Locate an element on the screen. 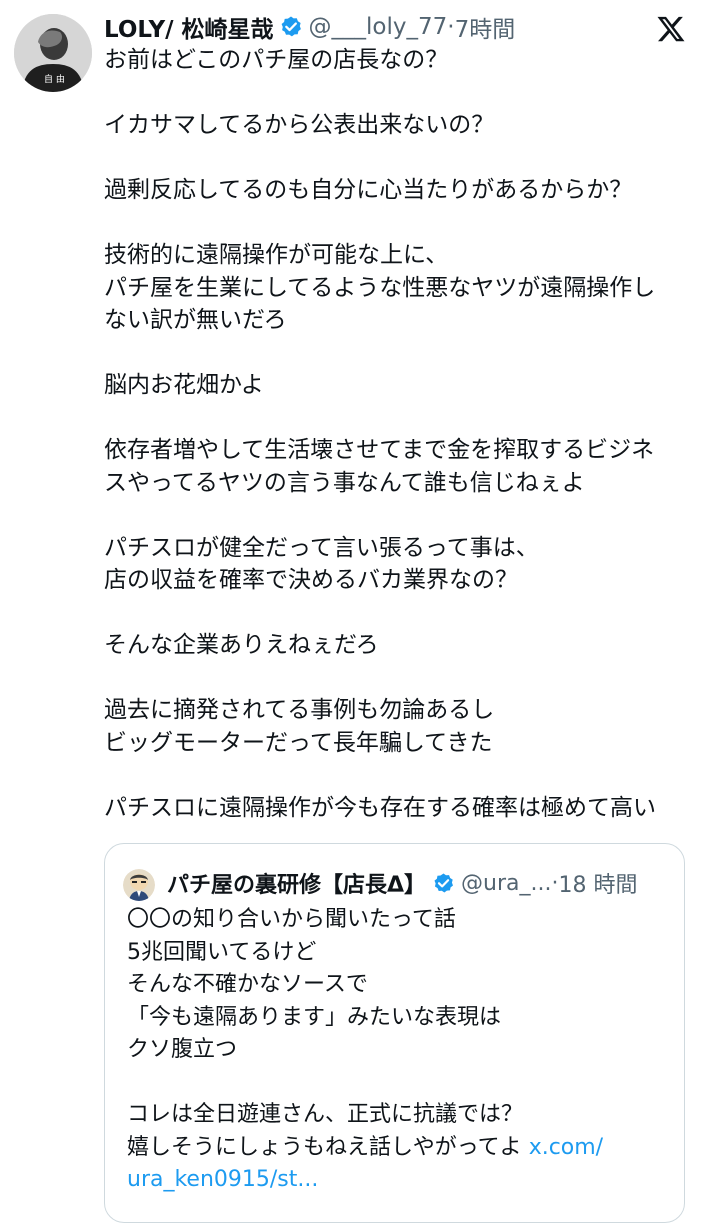 This screenshot has height=1223, width=701. author-avatar: 自 由 is located at coordinates (53, 53).